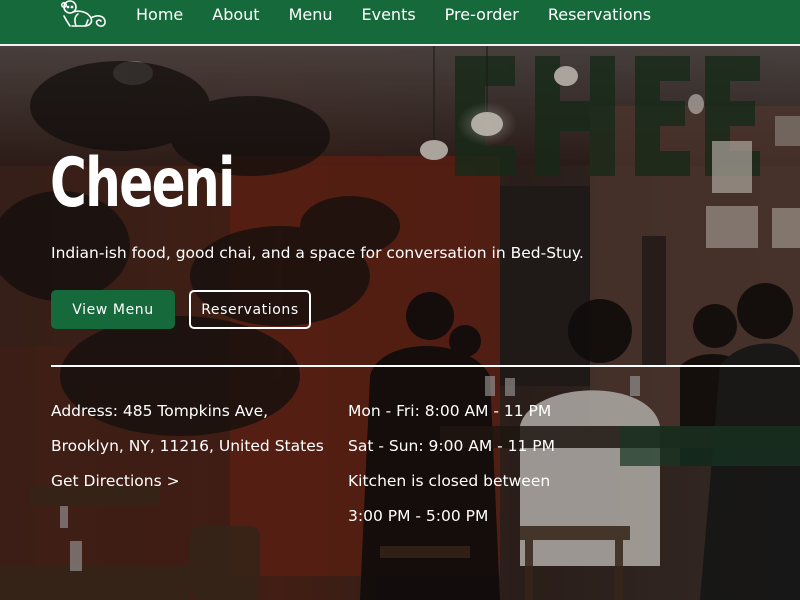 The width and height of the screenshot is (800, 600). I want to click on kitchen-closed-hours: 3:00 PM - 5:00 PM, so click(418, 516).